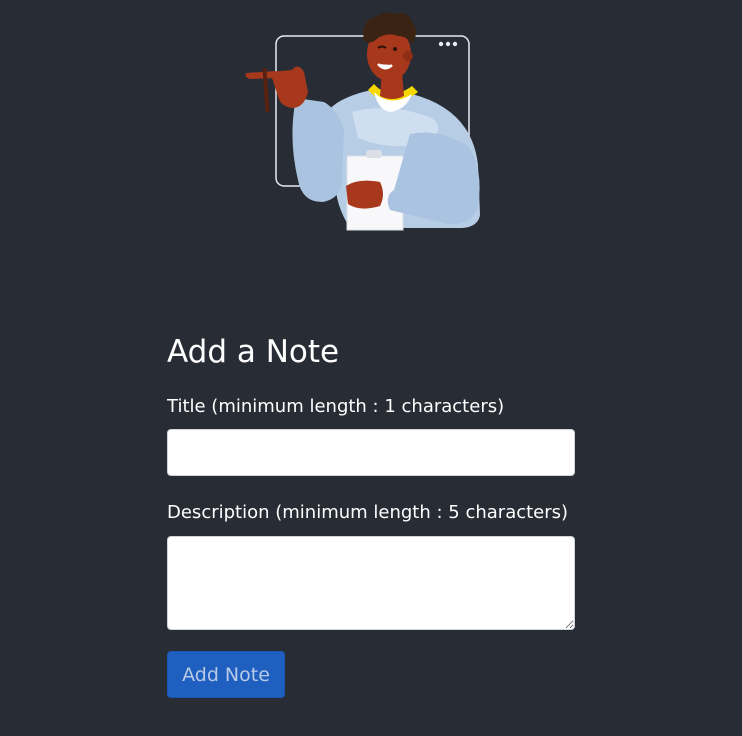  Describe the element at coordinates (226, 674) in the screenshot. I see `add-note-button: Add Note` at that location.